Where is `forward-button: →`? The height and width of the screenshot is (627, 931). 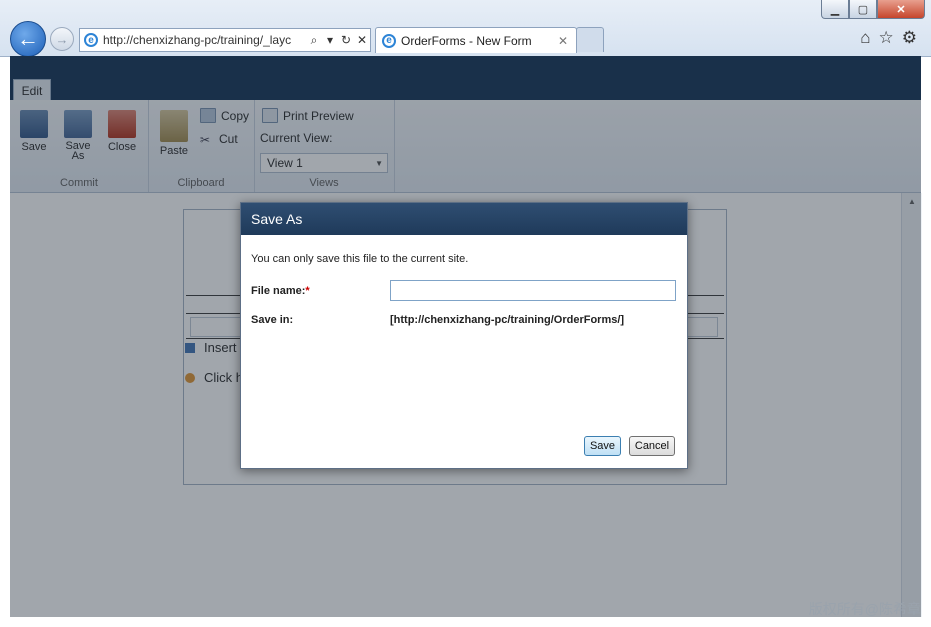
forward-button: → is located at coordinates (62, 39).